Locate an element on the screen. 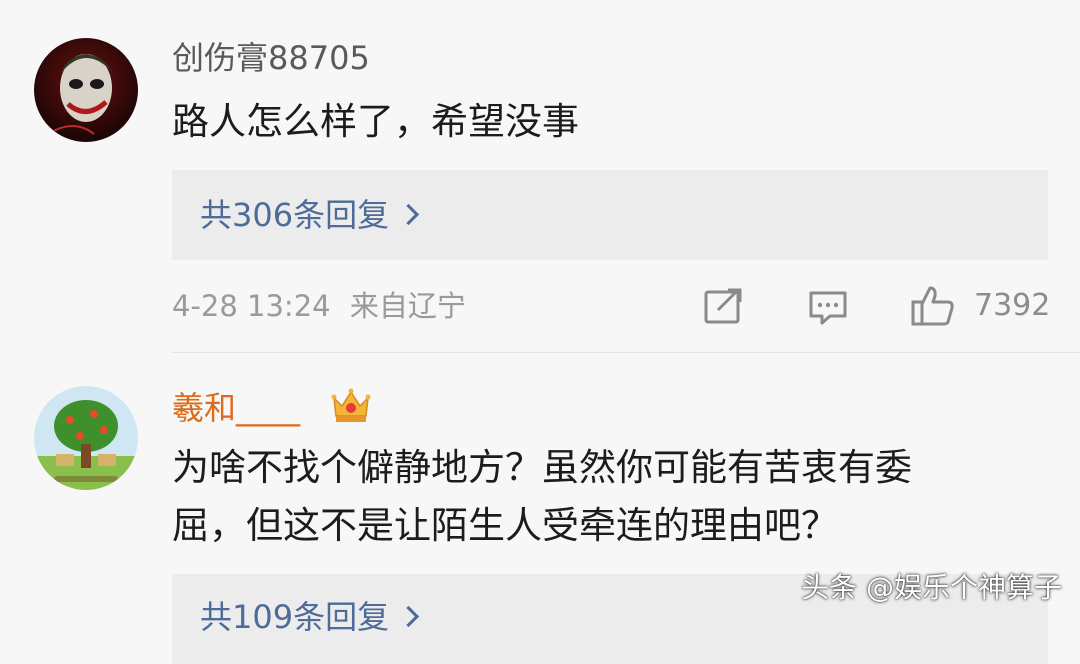 This screenshot has width=1080, height=664. joker-avatar-icon is located at coordinates (86, 90).